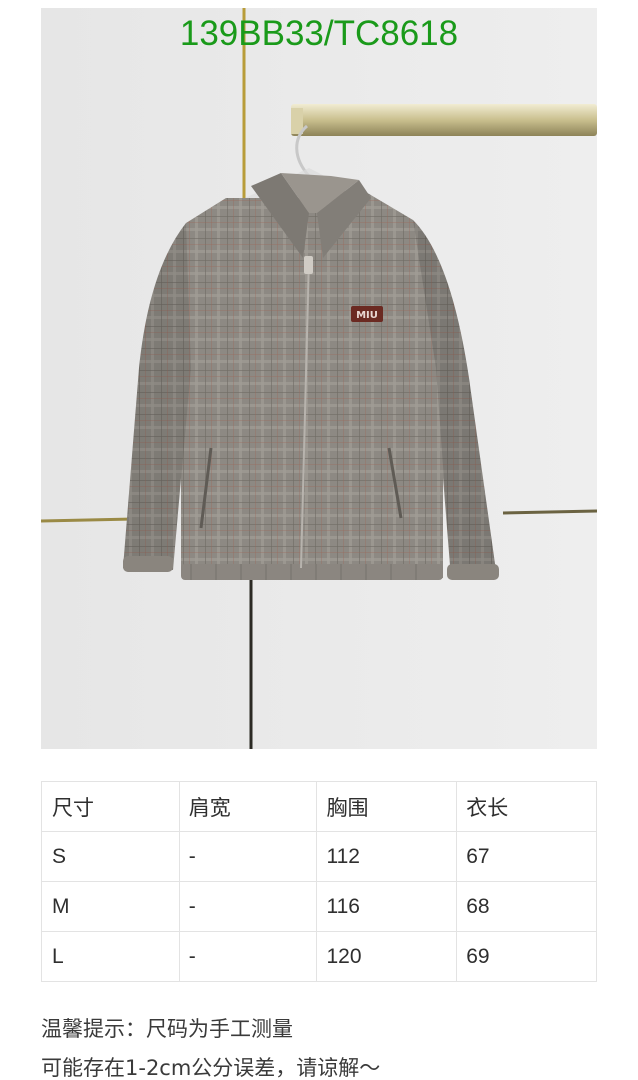  I want to click on cell-size: L, so click(110, 956).